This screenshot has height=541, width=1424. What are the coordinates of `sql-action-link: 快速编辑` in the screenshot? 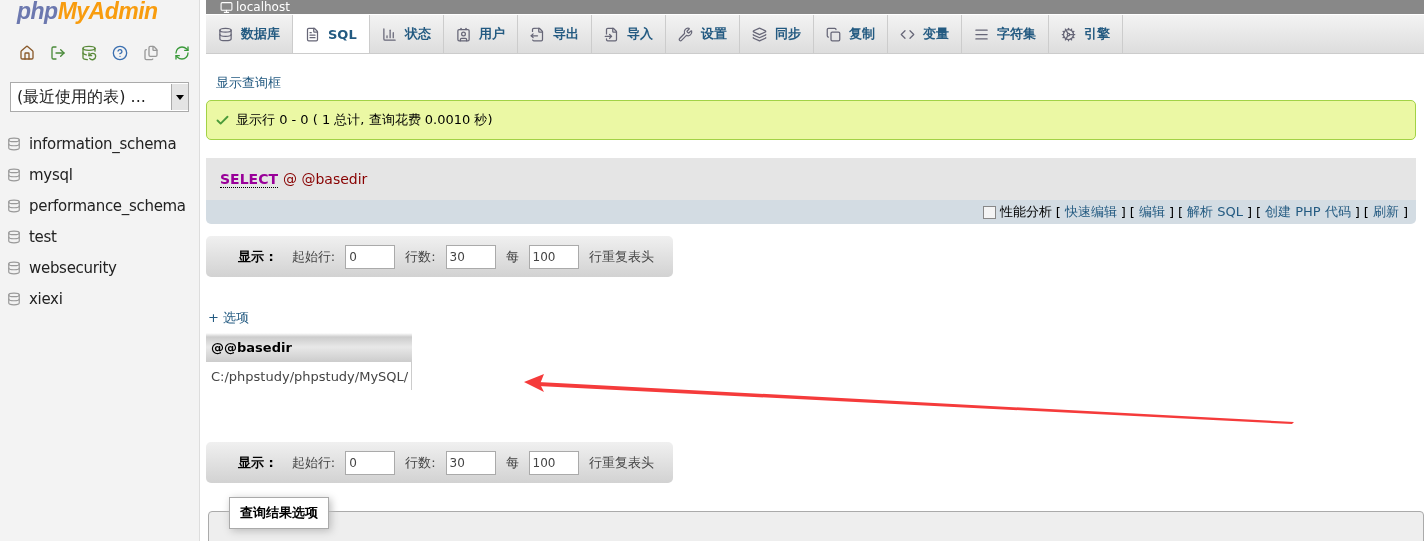 It's located at (1090, 212).